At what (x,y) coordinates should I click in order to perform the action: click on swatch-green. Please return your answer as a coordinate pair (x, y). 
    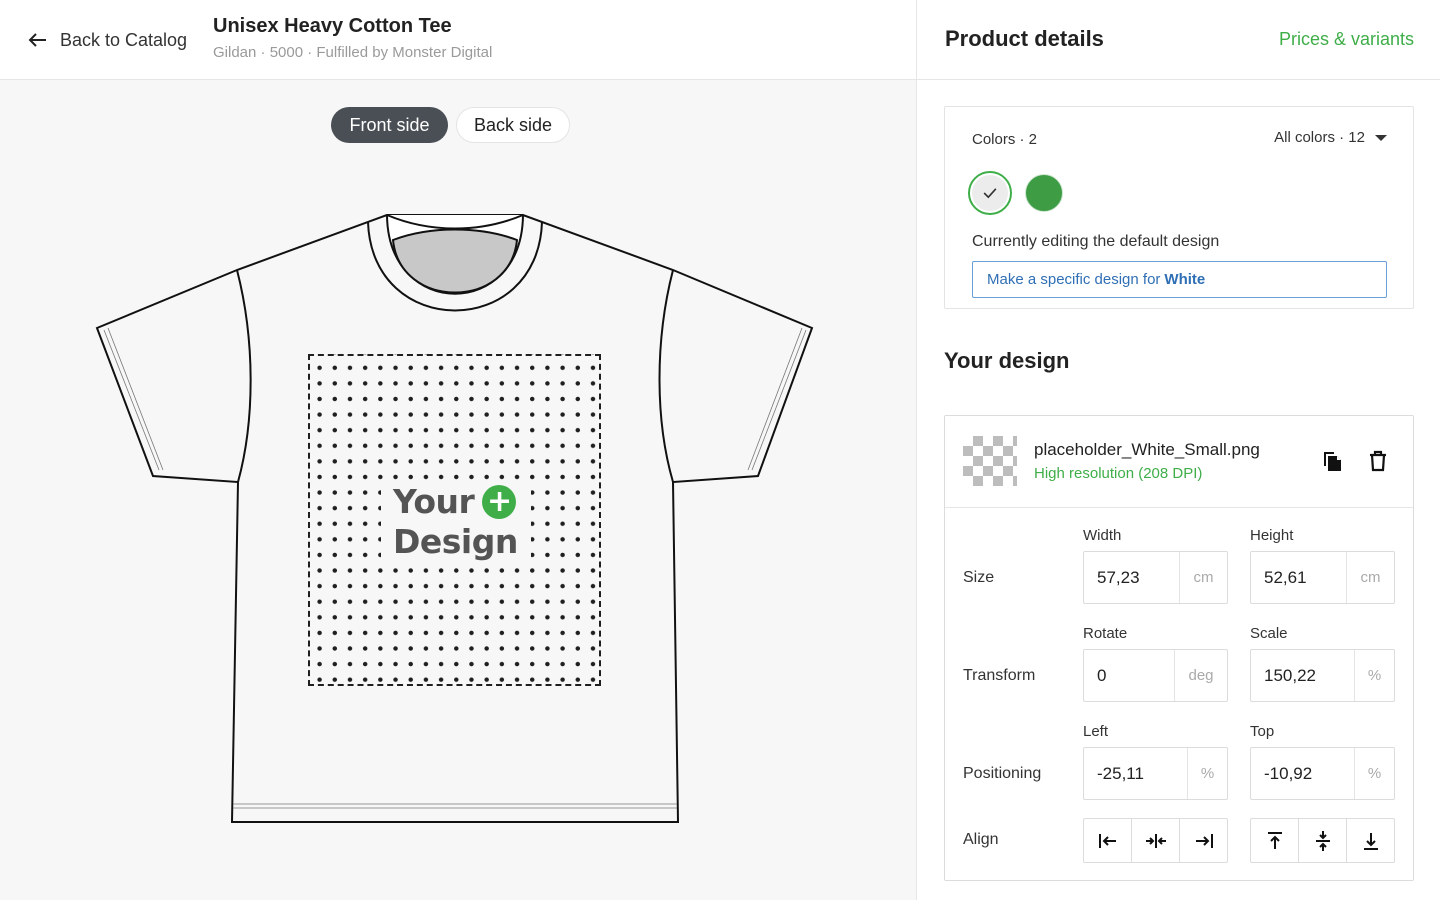
    Looking at the image, I should click on (1044, 193).